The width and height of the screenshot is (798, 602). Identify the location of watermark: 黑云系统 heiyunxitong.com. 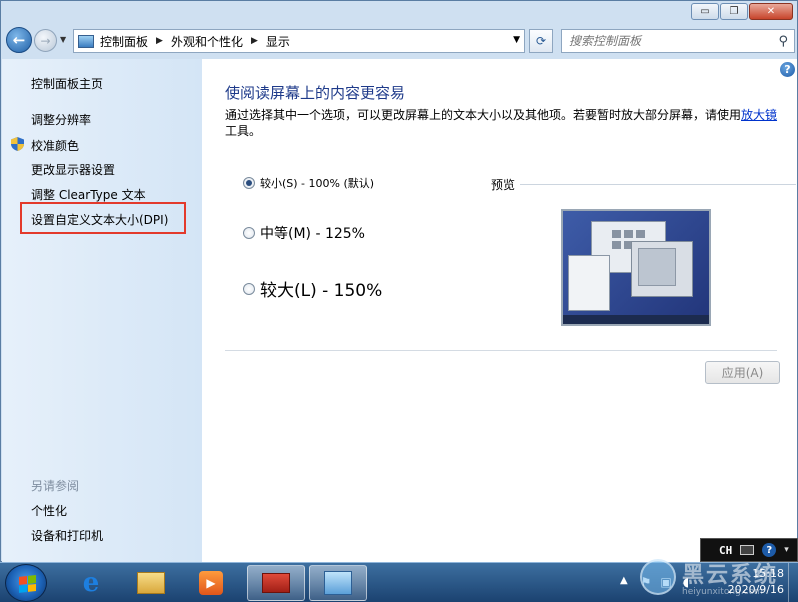
(715, 578).